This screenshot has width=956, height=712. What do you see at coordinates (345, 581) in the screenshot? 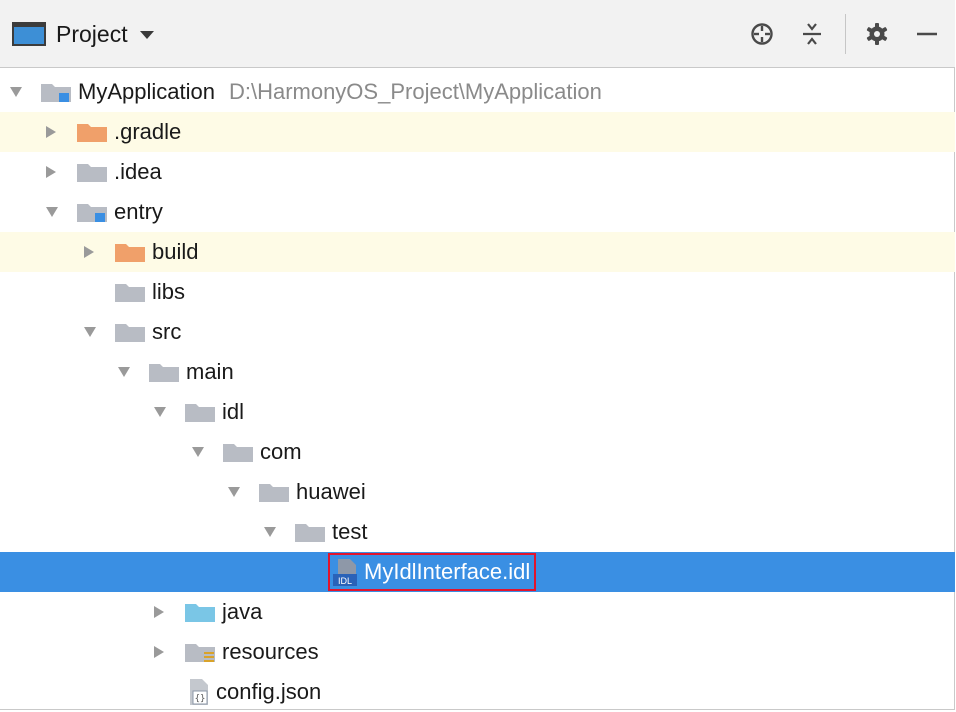
I see `idl-badge-text: IDL` at bounding box center [345, 581].